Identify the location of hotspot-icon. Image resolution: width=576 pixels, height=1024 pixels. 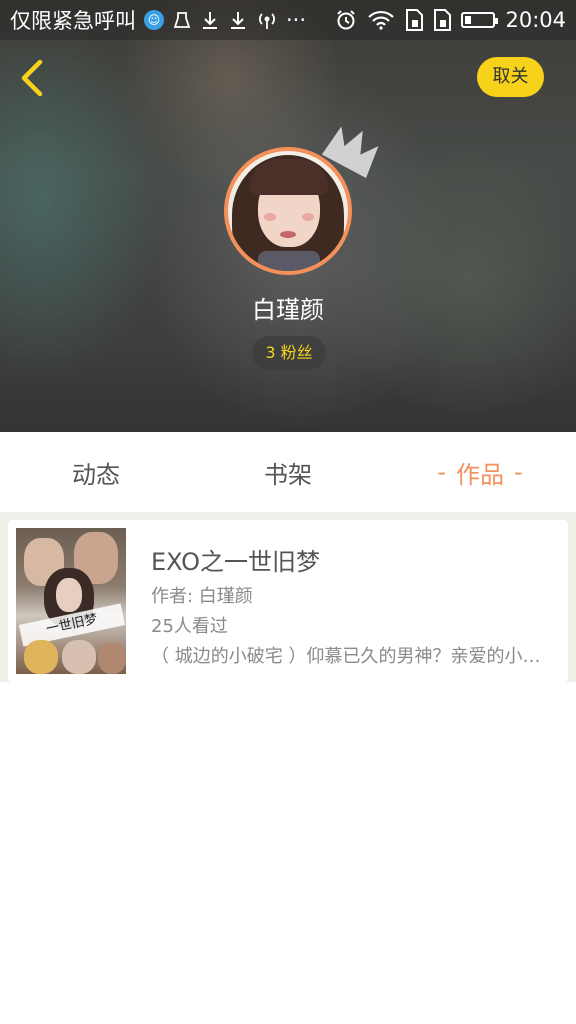
(267, 20).